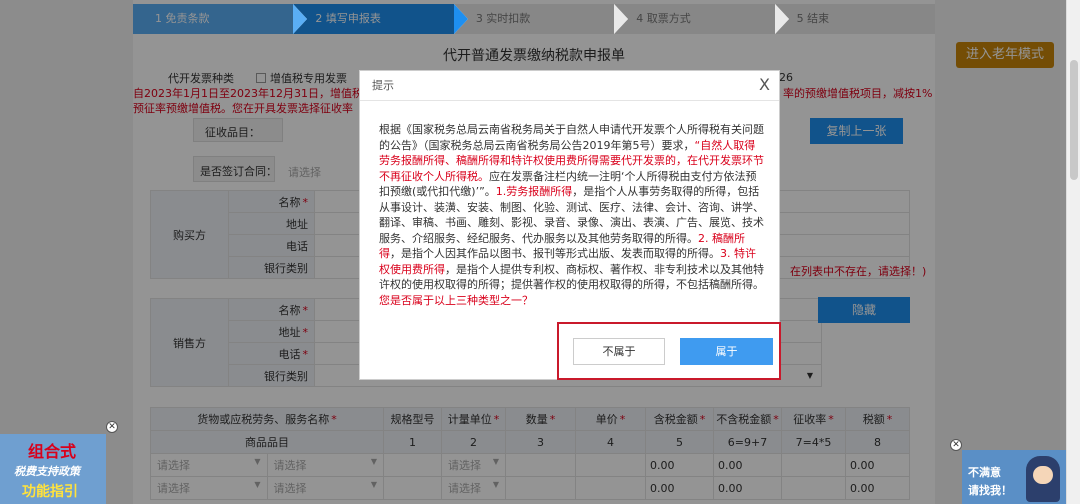 This screenshot has height=504, width=1080. Describe the element at coordinates (619, 351) in the screenshot. I see `not-belong-button: 不属于` at that location.